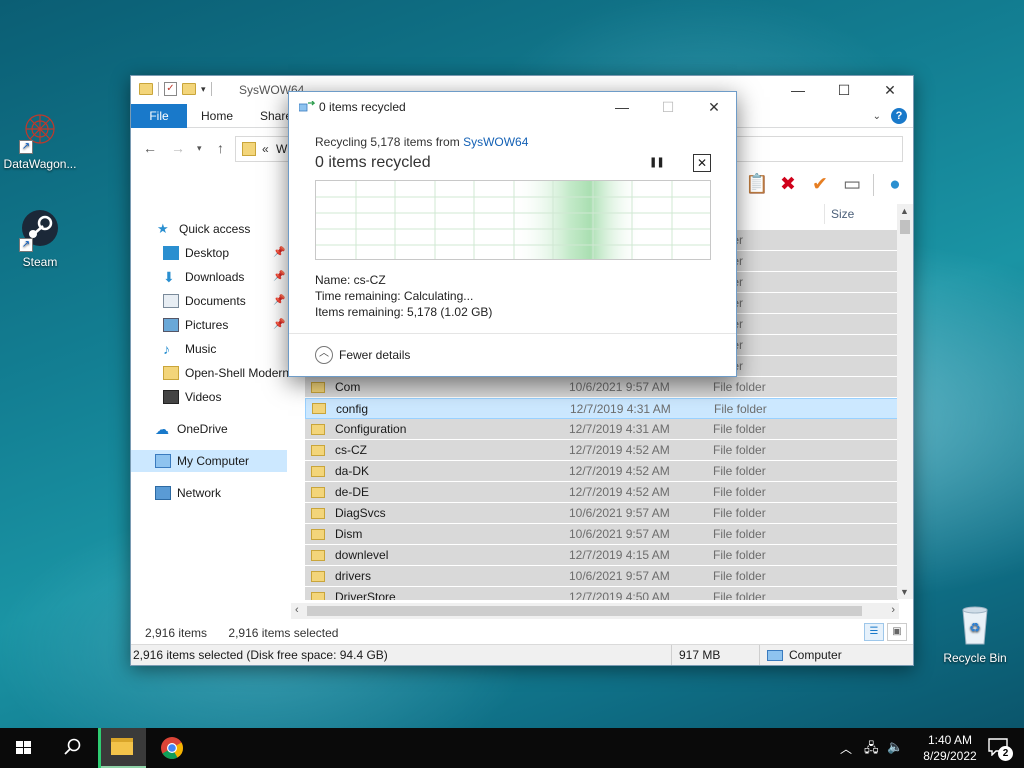 The width and height of the screenshot is (1024, 768). I want to click on vertical-scrollbar: ▲ ▼, so click(905, 401).